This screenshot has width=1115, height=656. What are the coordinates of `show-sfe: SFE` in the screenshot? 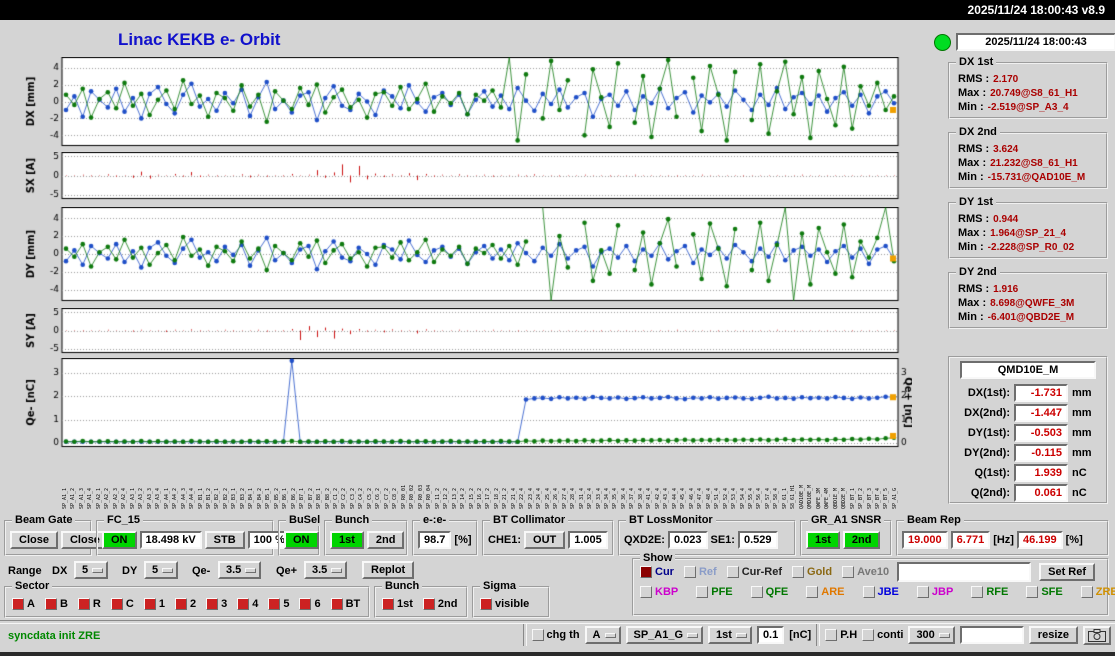 It's located at (1044, 592).